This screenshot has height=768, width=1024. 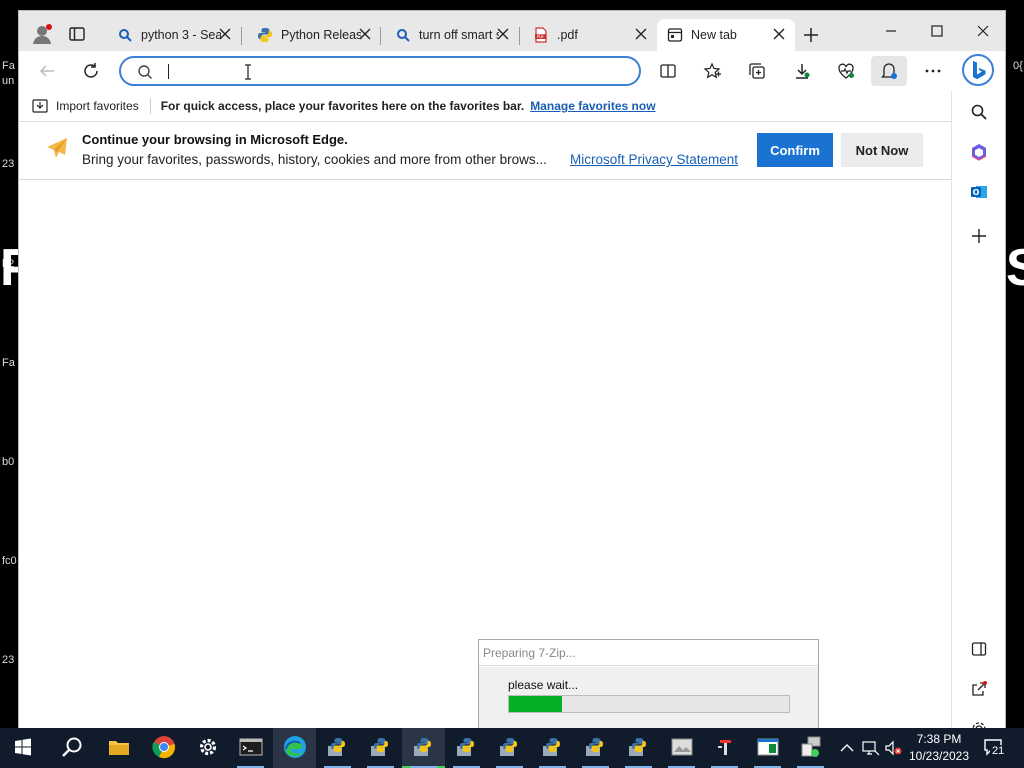 I want to click on system-clock: 7:38 PM 10/23/2023, so click(x=939, y=748).